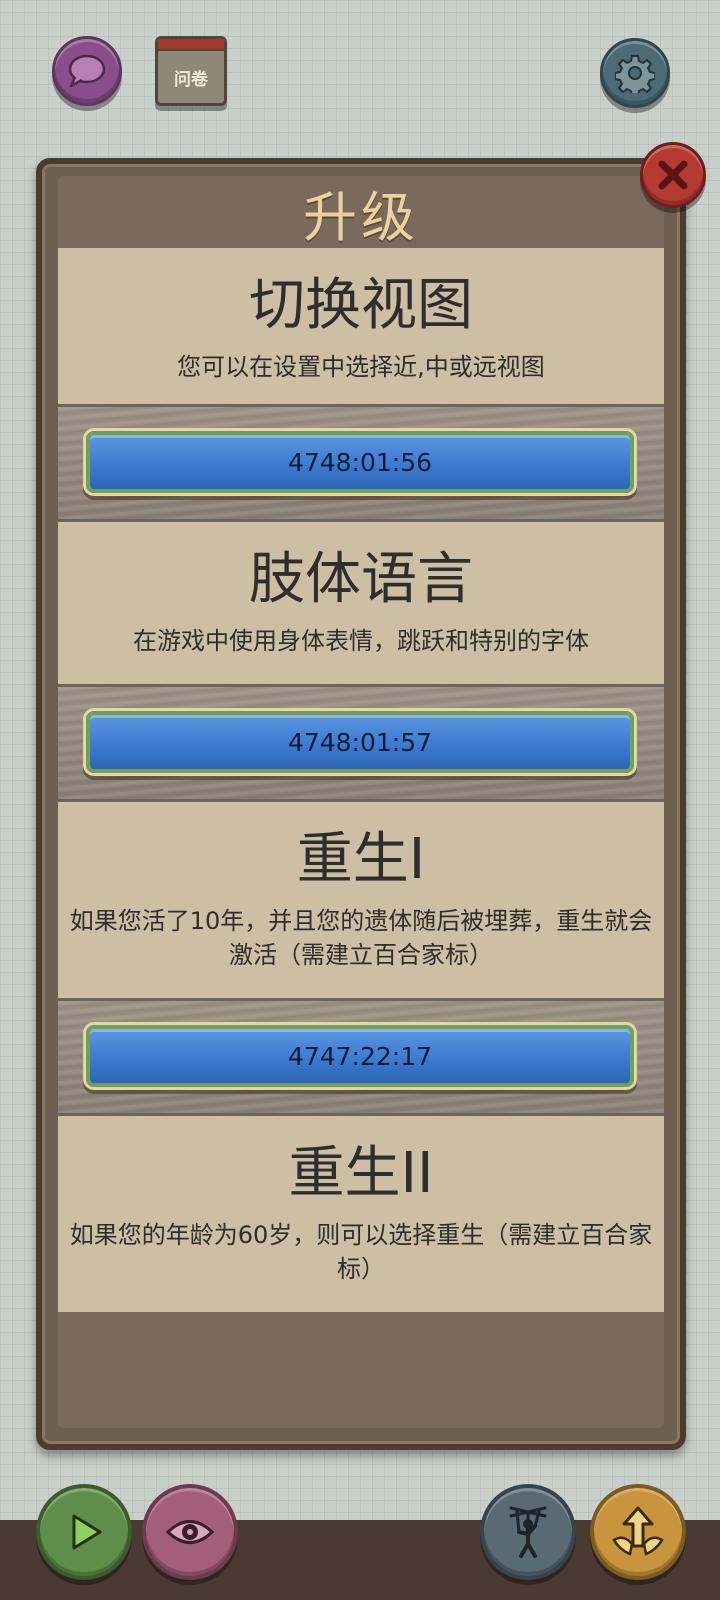 This screenshot has width=720, height=1600. Describe the element at coordinates (361, 305) in the screenshot. I see `upgrade-title: 切换视图` at that location.